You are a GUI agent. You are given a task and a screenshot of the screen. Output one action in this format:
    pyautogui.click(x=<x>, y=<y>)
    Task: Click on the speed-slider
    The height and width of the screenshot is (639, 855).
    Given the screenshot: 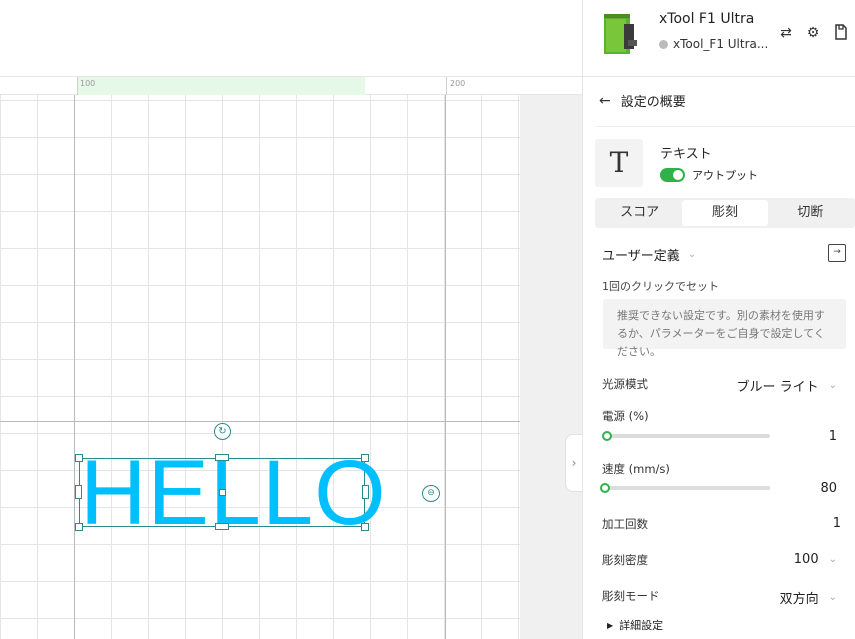 What is the action you would take?
    pyautogui.click(x=685, y=488)
    